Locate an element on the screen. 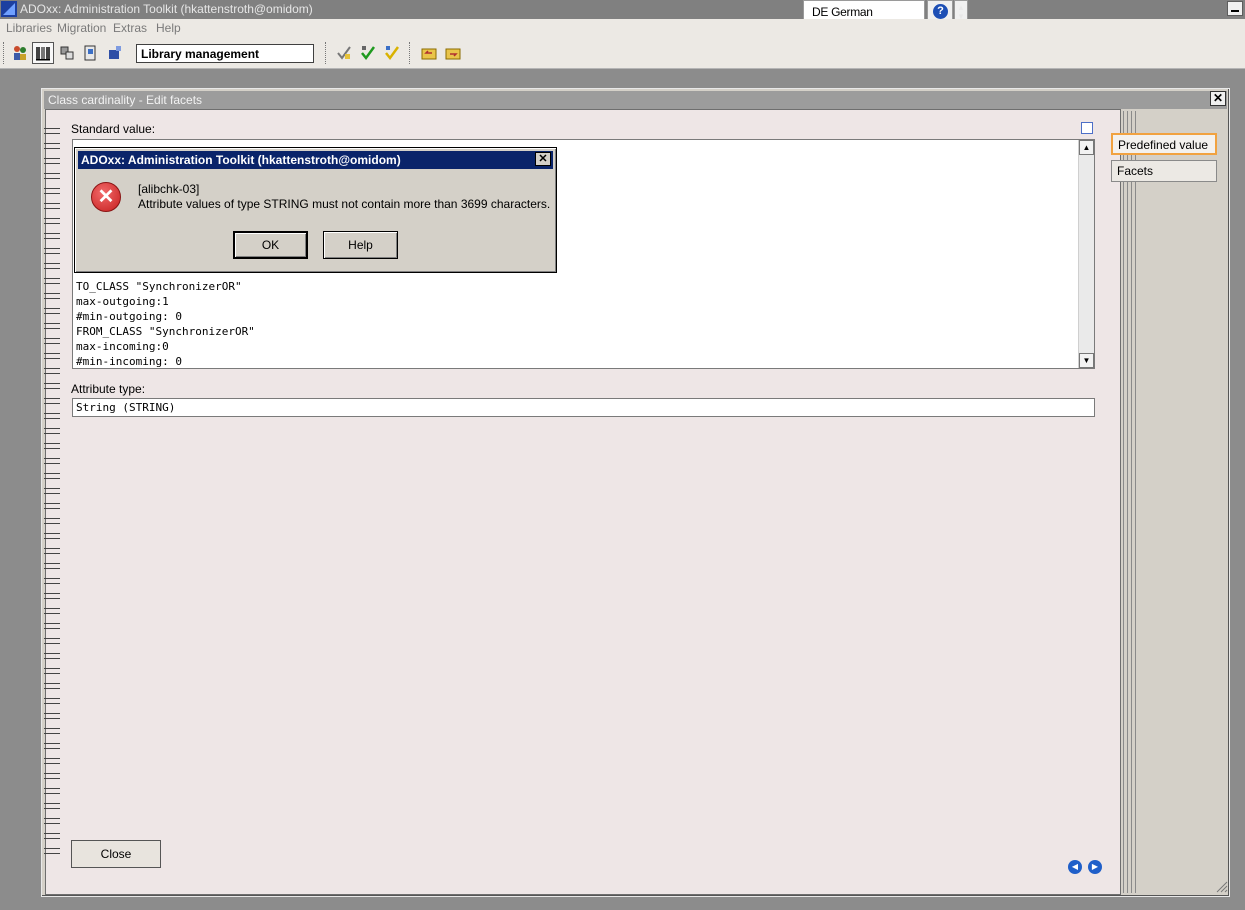 The height and width of the screenshot is (910, 1245). export-folder-button is located at coordinates (453, 53).